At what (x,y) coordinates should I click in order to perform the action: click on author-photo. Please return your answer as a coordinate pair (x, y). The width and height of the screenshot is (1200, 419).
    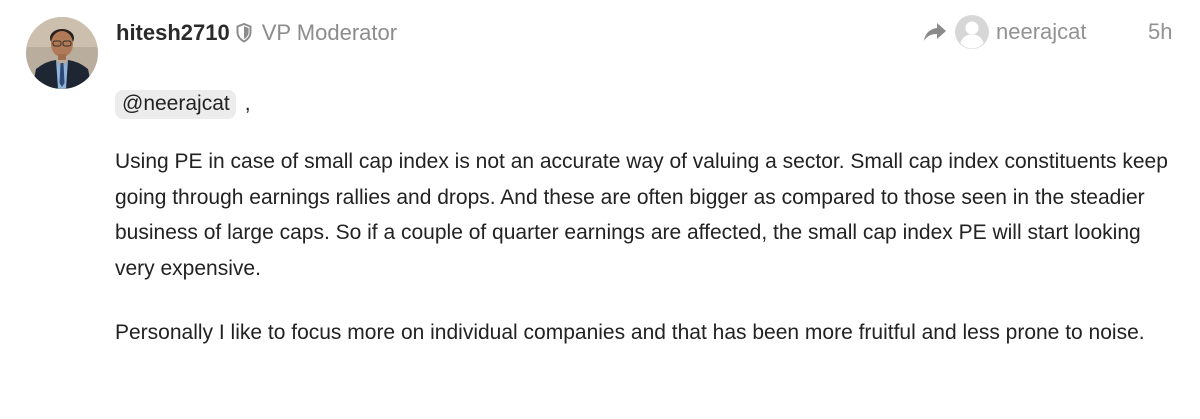
    Looking at the image, I should click on (62, 53).